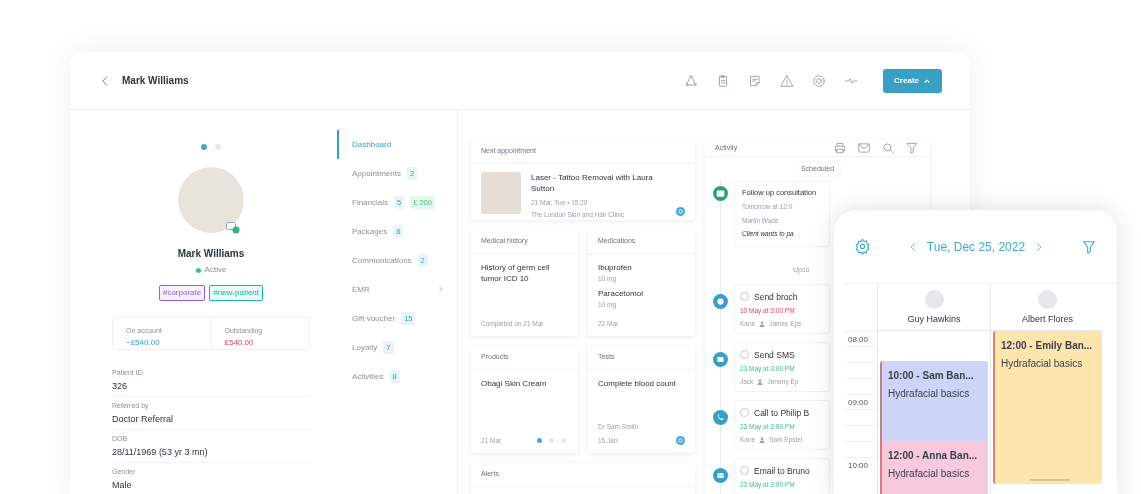 The width and height of the screenshot is (1141, 494). I want to click on nav-label: Gift voucher, so click(374, 318).